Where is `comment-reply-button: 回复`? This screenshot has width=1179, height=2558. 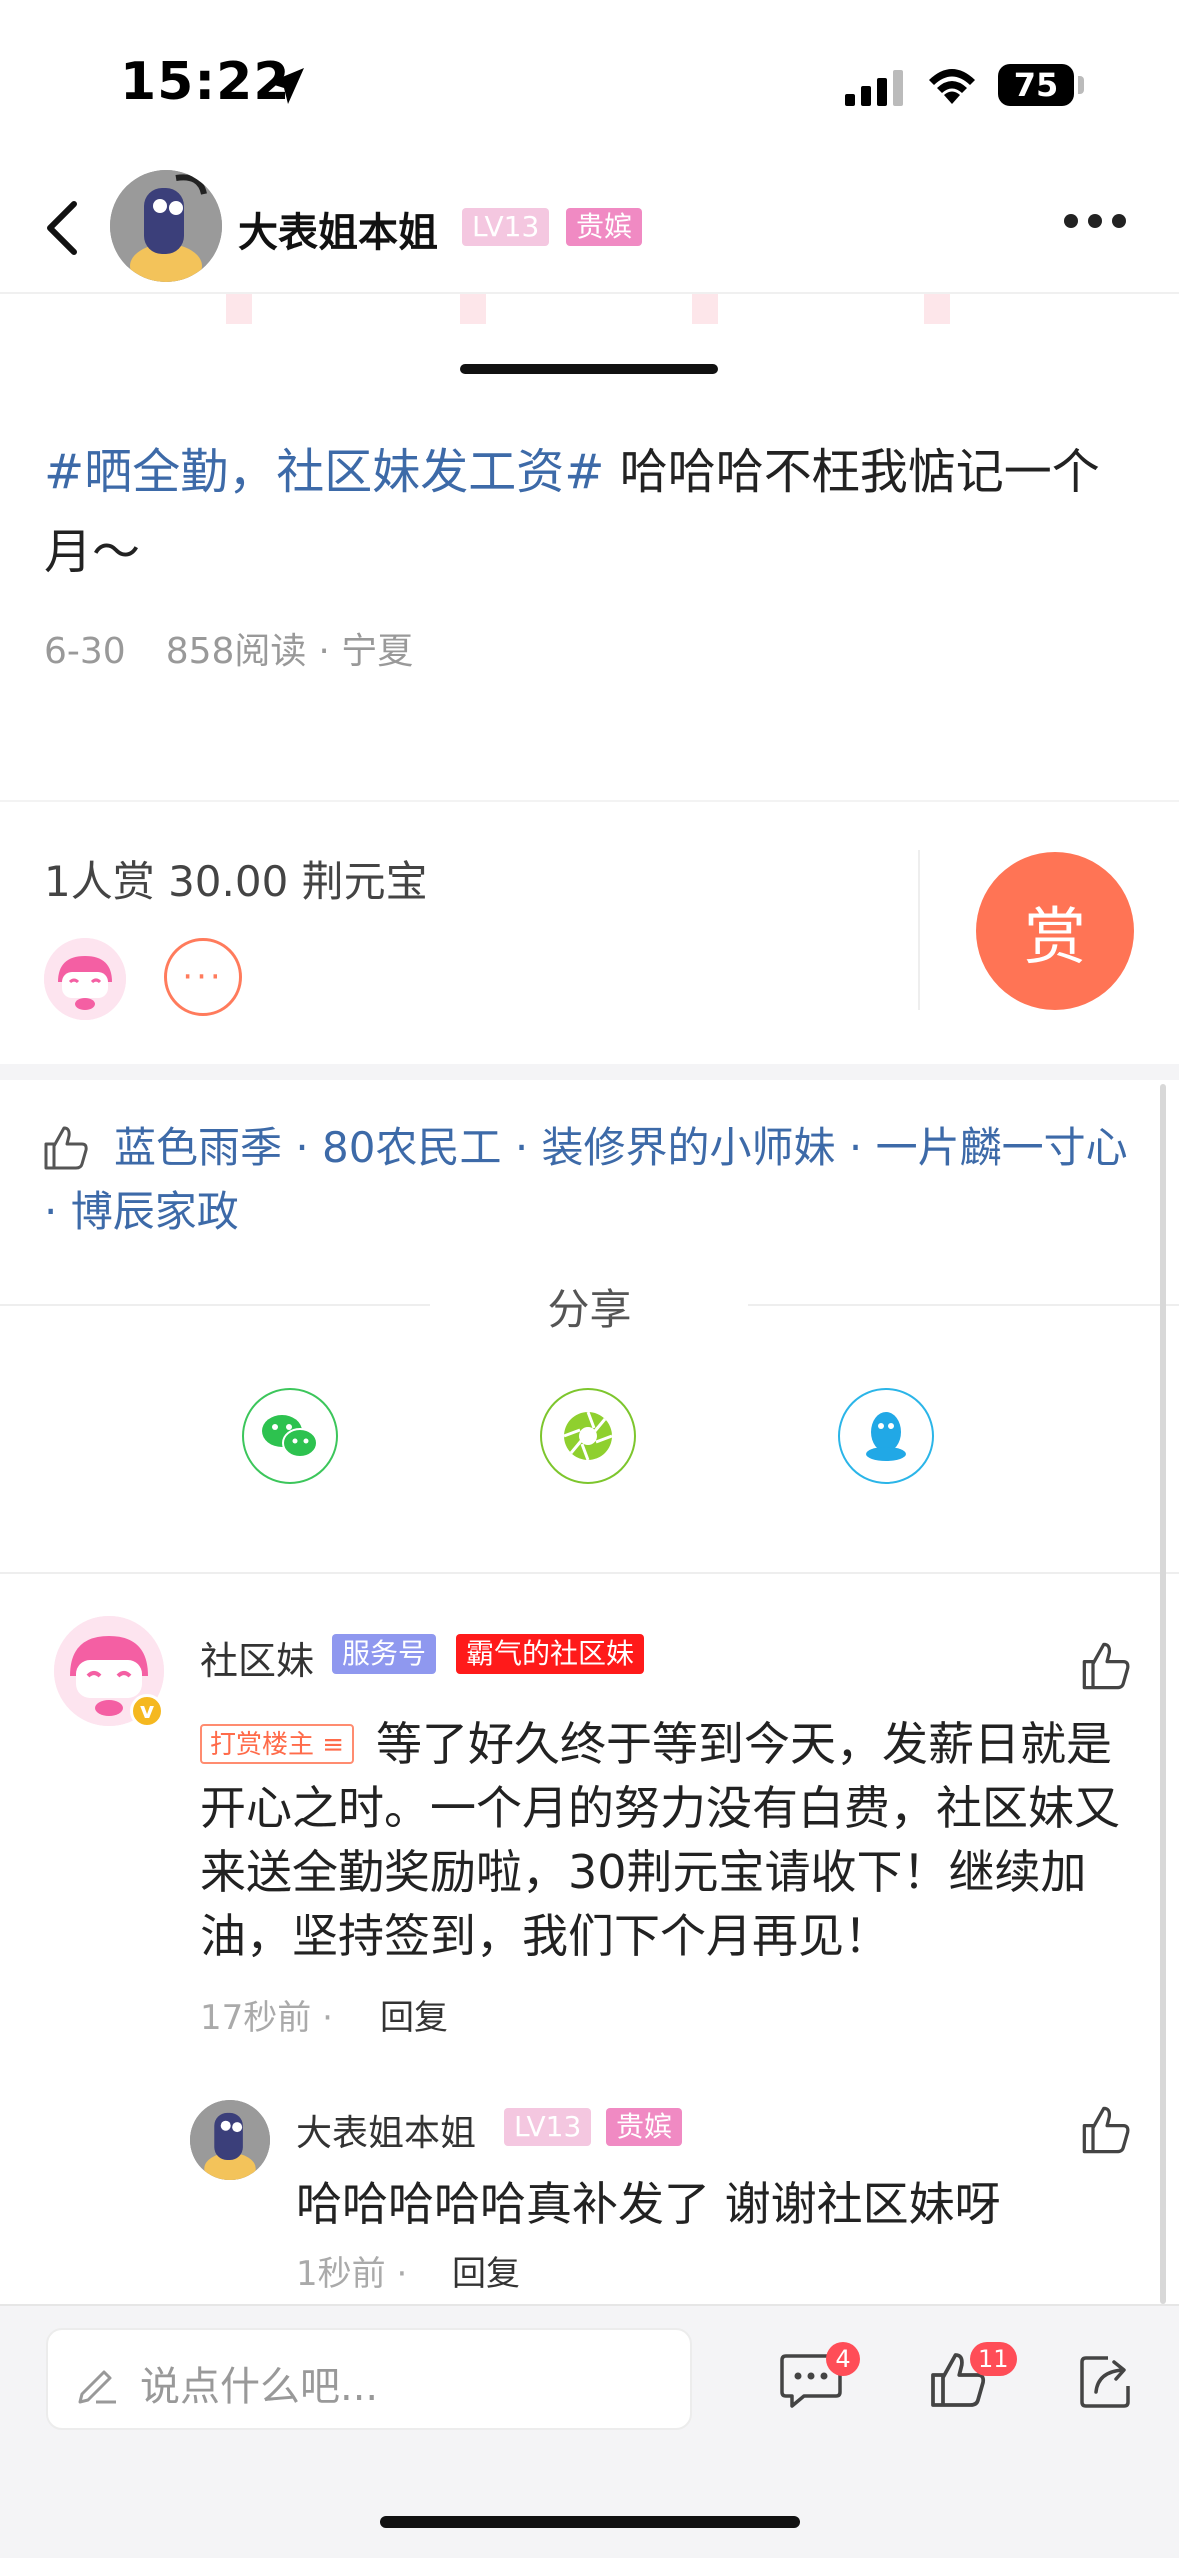 comment-reply-button: 回复 is located at coordinates (414, 2014).